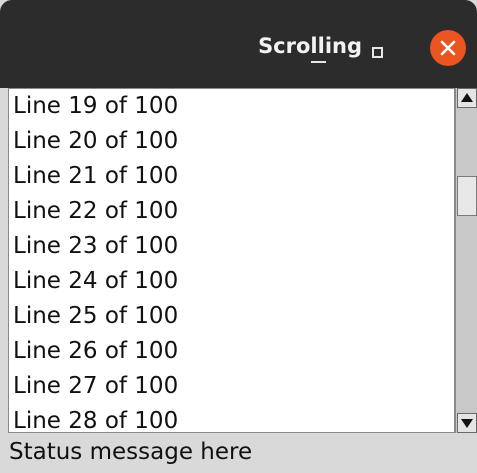  What do you see at coordinates (466, 260) in the screenshot?
I see `vertical-scrollbar` at bounding box center [466, 260].